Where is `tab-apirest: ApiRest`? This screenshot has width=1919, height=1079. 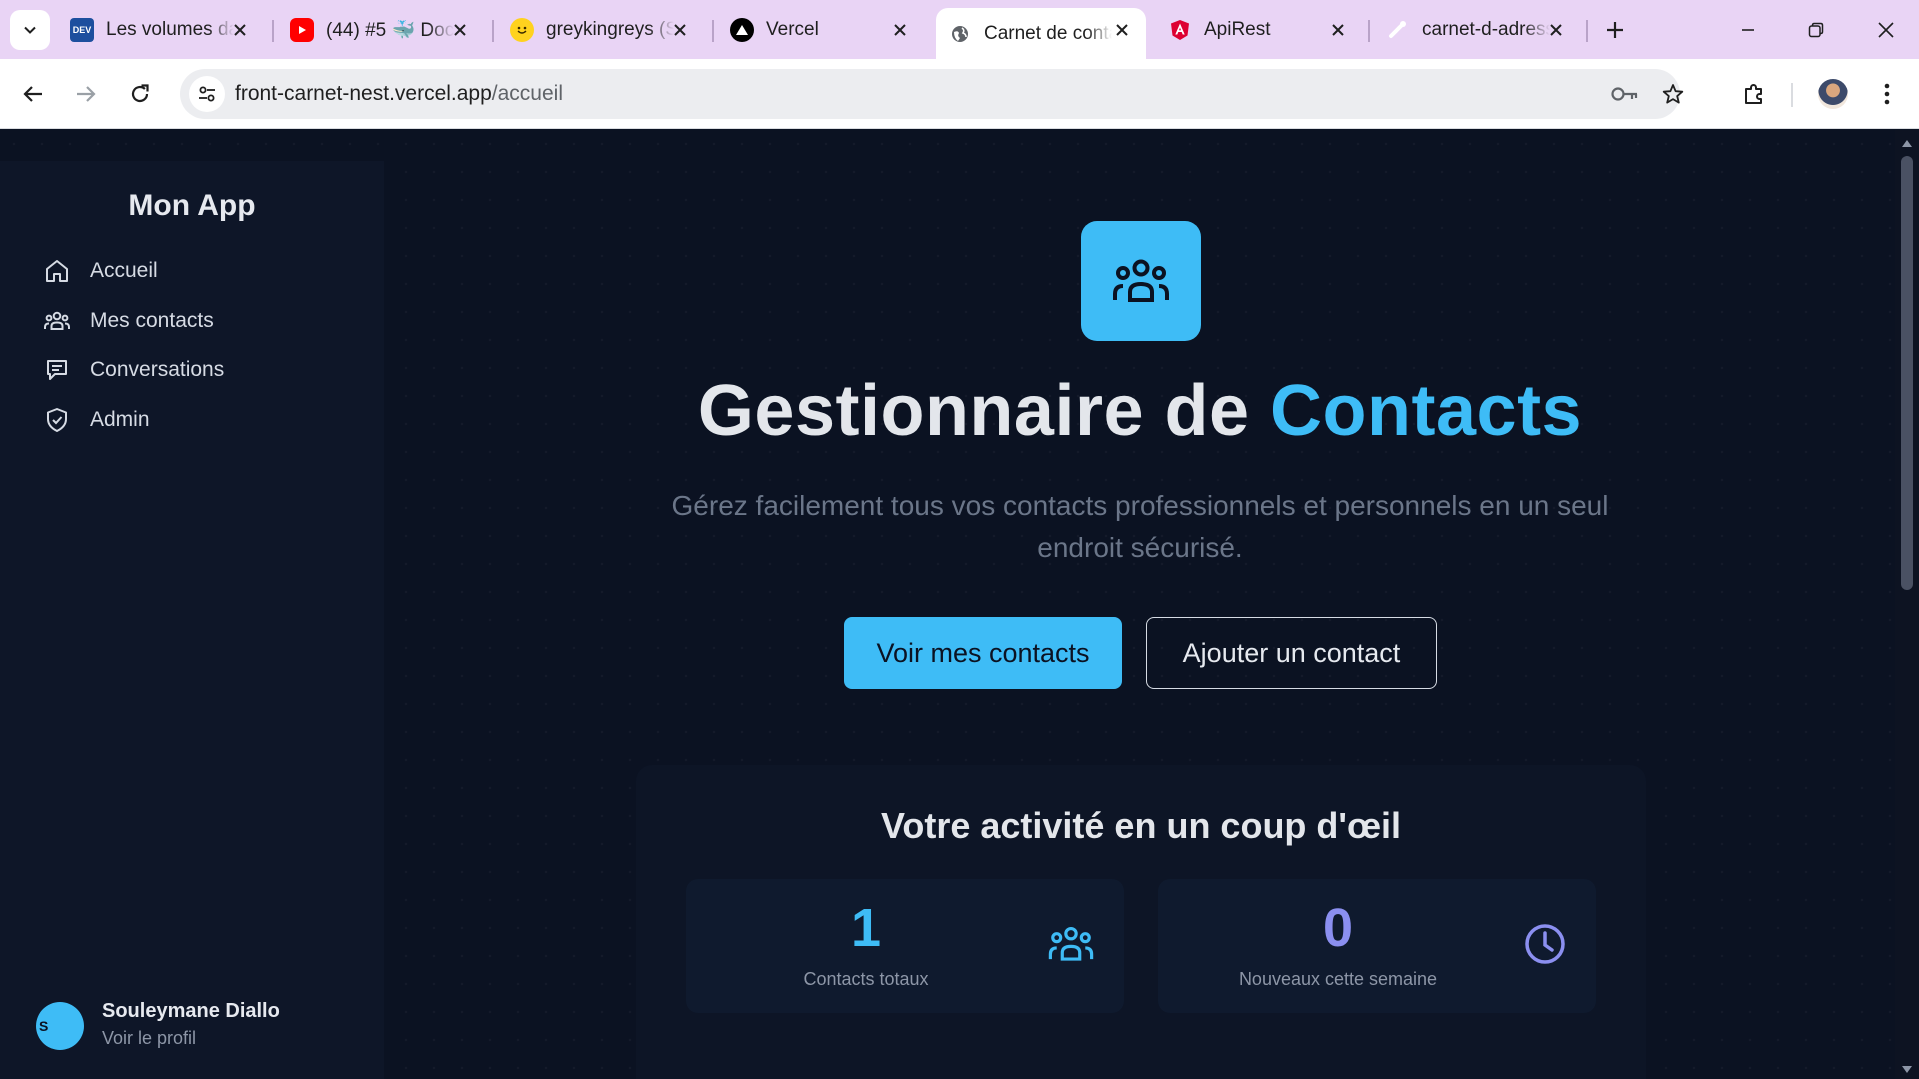 tab-apirest: ApiRest is located at coordinates (1259, 30).